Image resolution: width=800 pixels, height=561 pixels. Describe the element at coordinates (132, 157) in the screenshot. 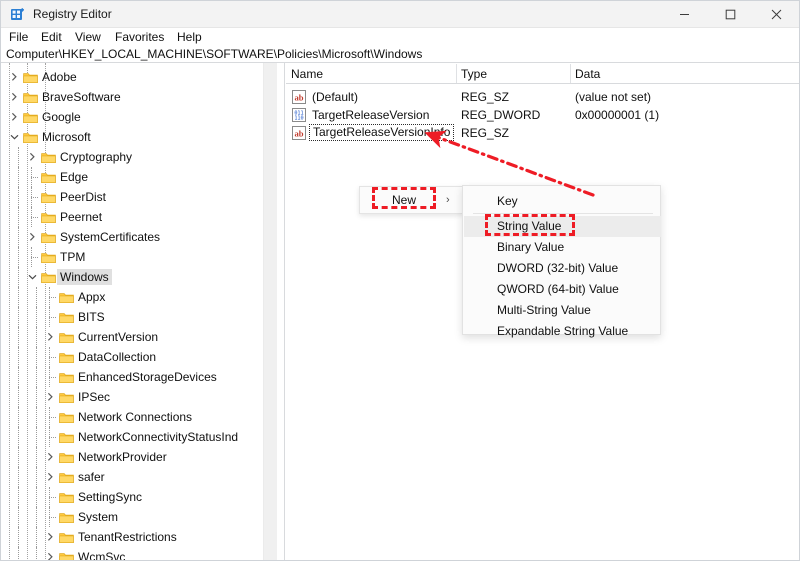

I see `tree-item-cryptography: Cryptography` at that location.